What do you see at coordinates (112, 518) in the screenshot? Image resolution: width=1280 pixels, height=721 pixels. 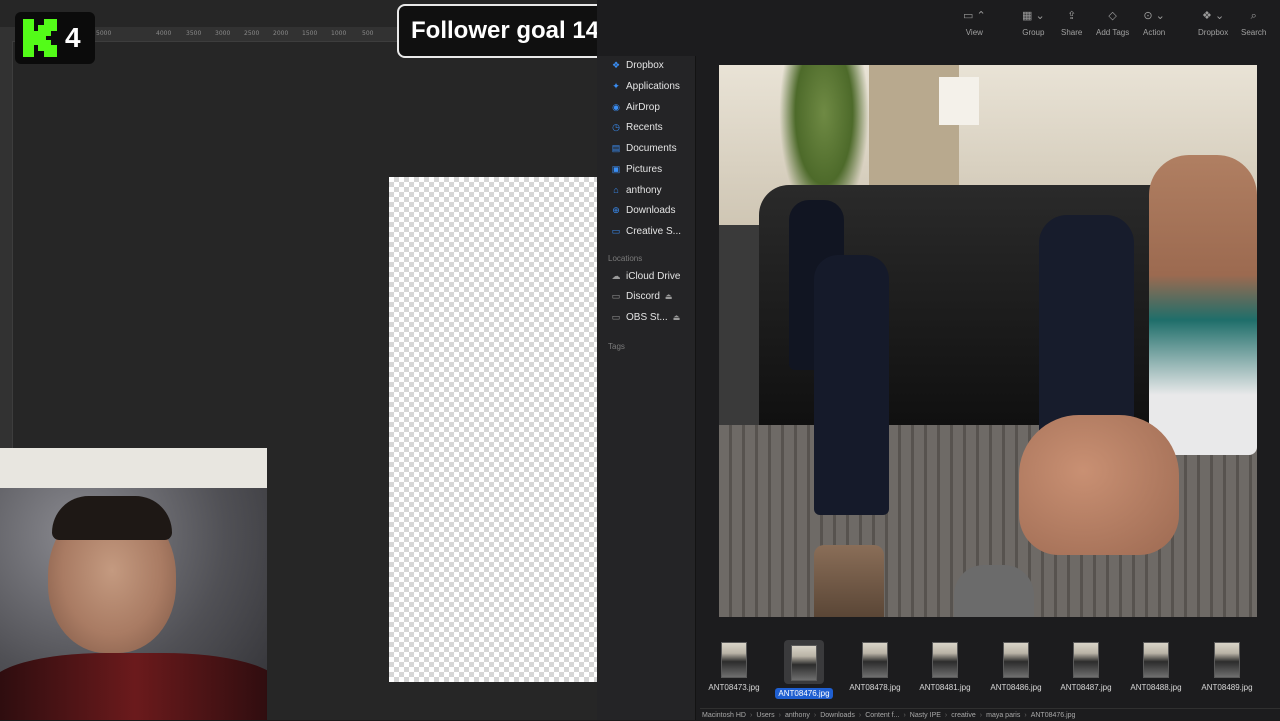 I see `webcam-hair` at bounding box center [112, 518].